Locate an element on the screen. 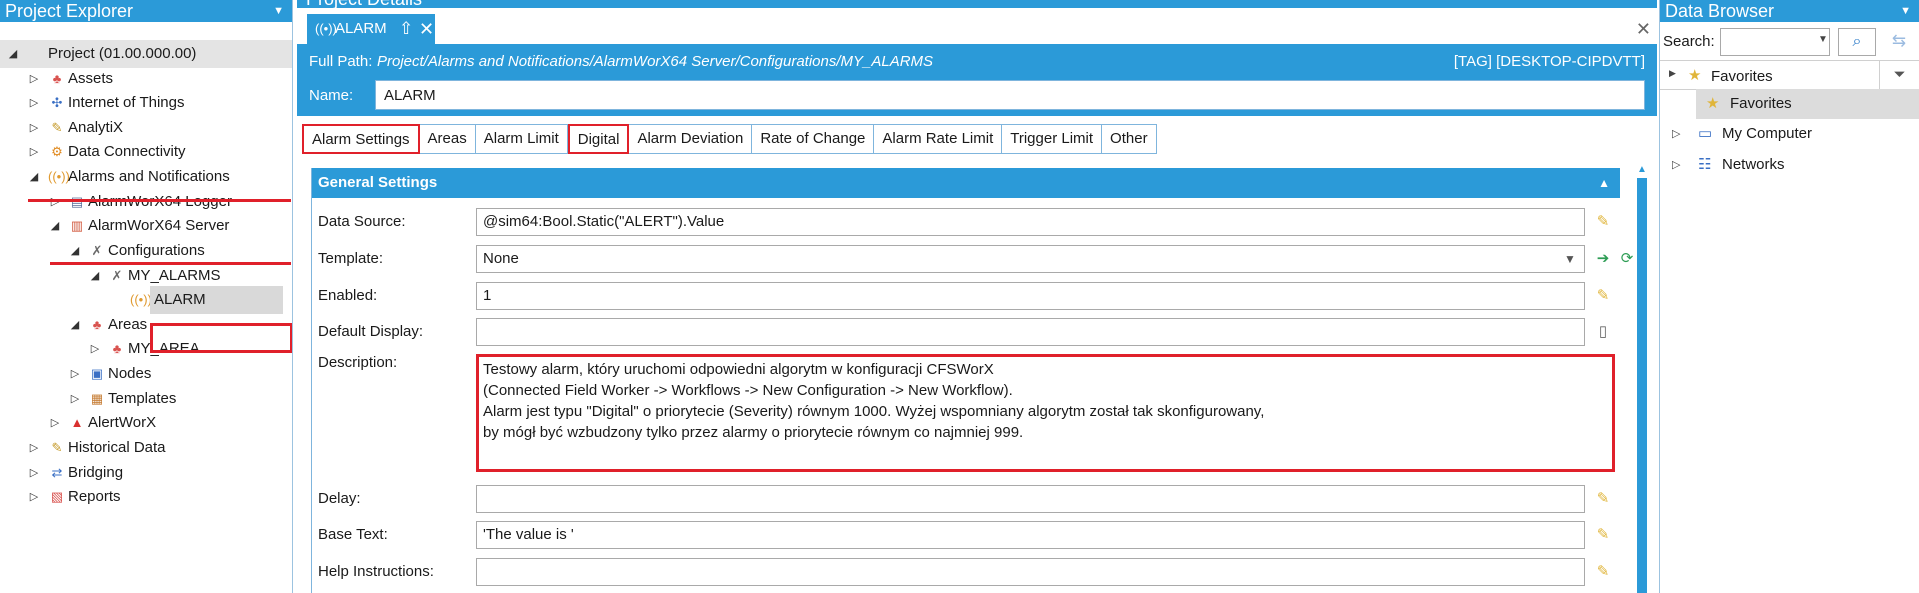  analytix-icon: ✎ is located at coordinates (57, 127).